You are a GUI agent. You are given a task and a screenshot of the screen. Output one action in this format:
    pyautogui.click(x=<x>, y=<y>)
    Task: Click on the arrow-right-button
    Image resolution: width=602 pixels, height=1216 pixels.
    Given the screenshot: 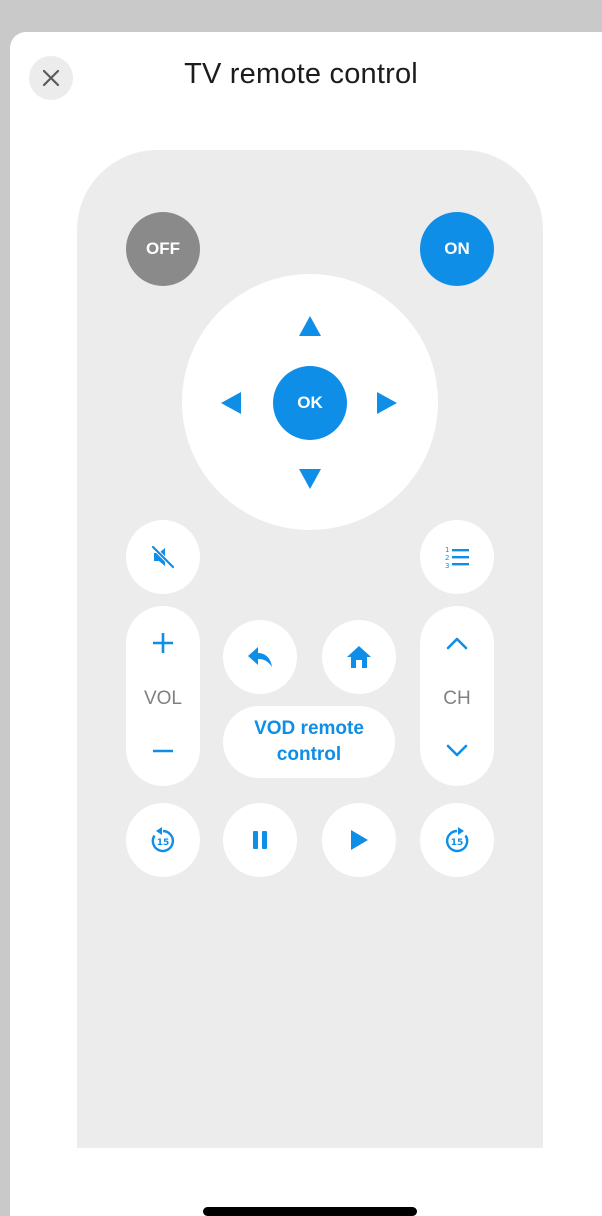 What is the action you would take?
    pyautogui.click(x=387, y=403)
    